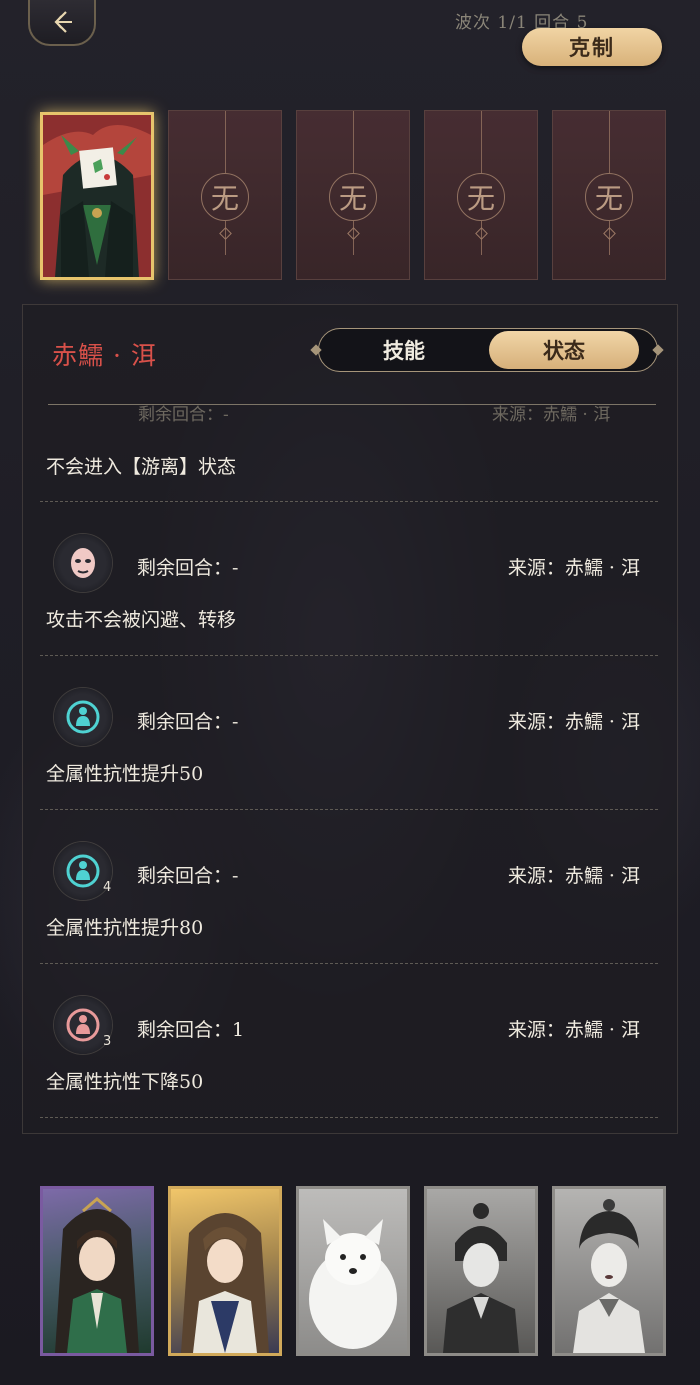 The width and height of the screenshot is (700, 1385). What do you see at coordinates (592, 47) in the screenshot?
I see `counter-button: 克制` at bounding box center [592, 47].